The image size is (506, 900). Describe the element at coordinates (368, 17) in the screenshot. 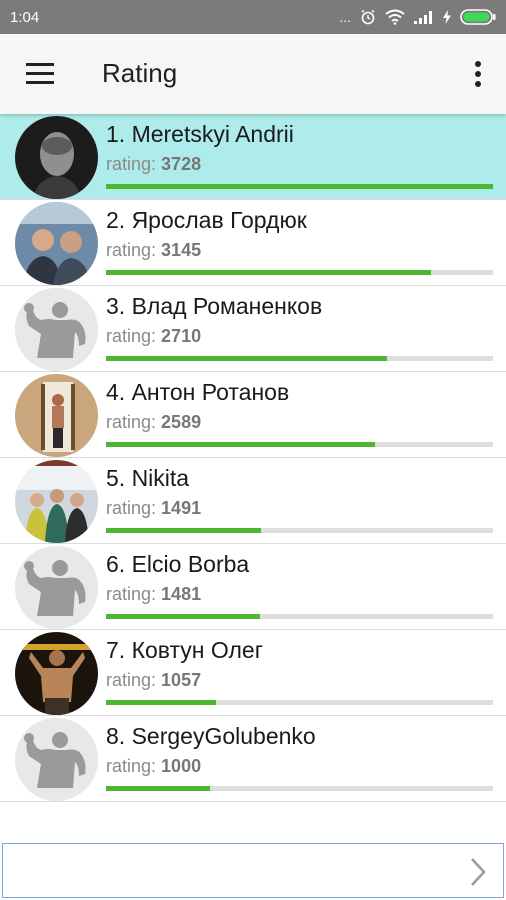

I see `alarm-icon` at that location.